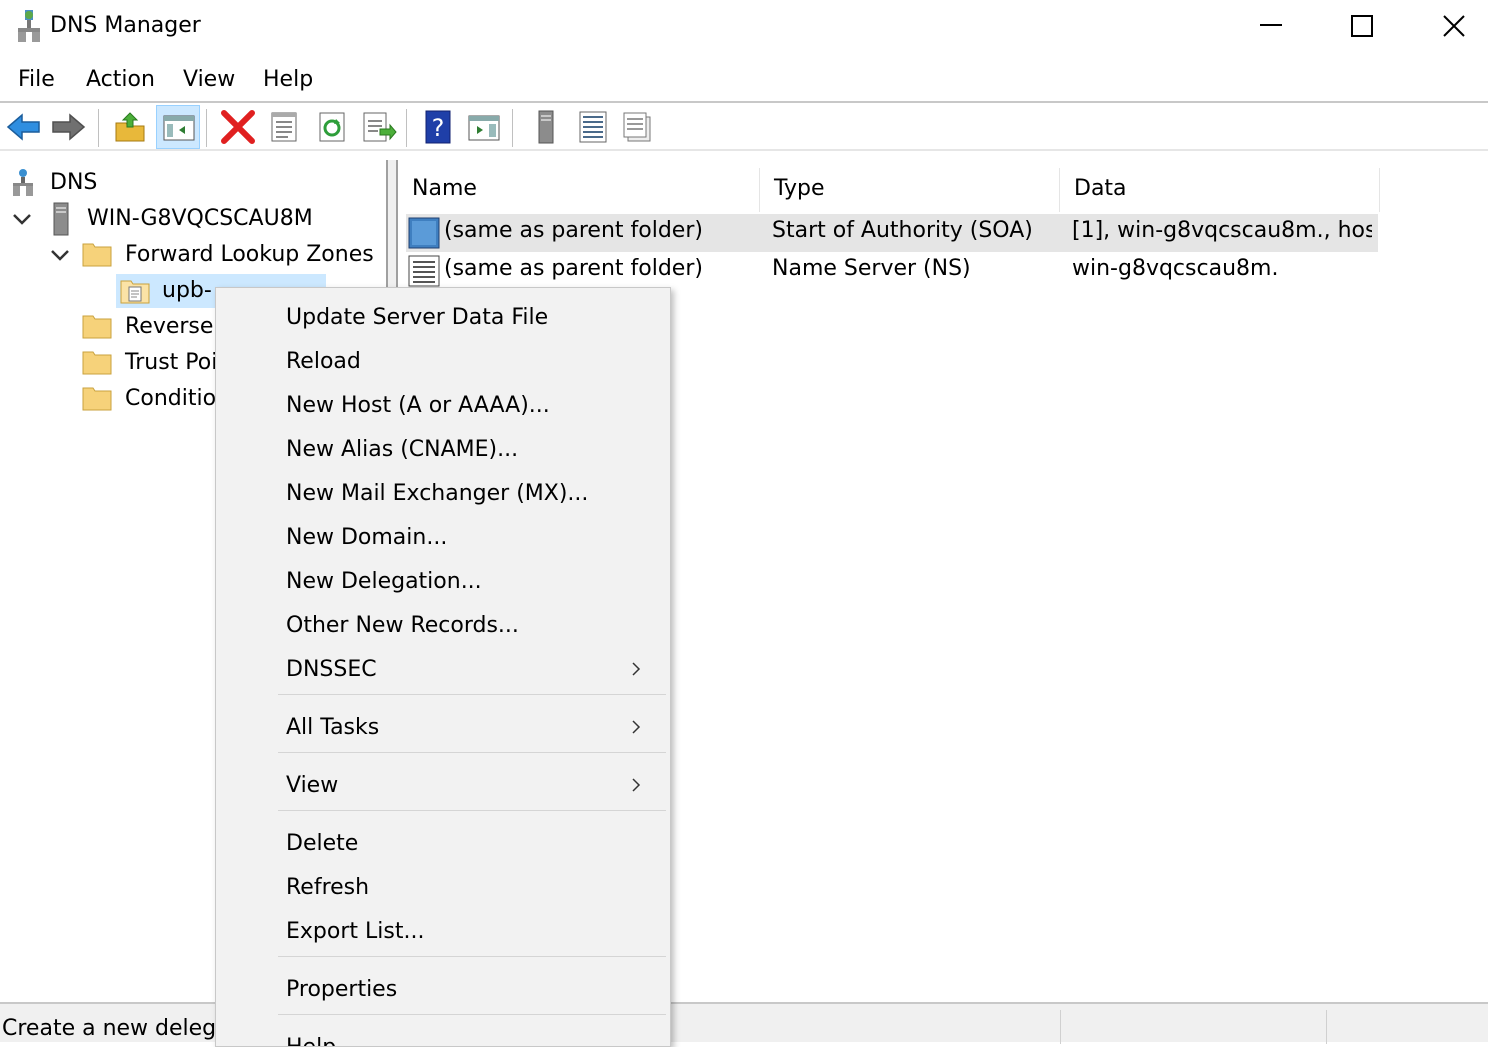 The width and height of the screenshot is (1488, 1047). I want to click on record-data: win-g8vqcscau8m., so click(1175, 268).